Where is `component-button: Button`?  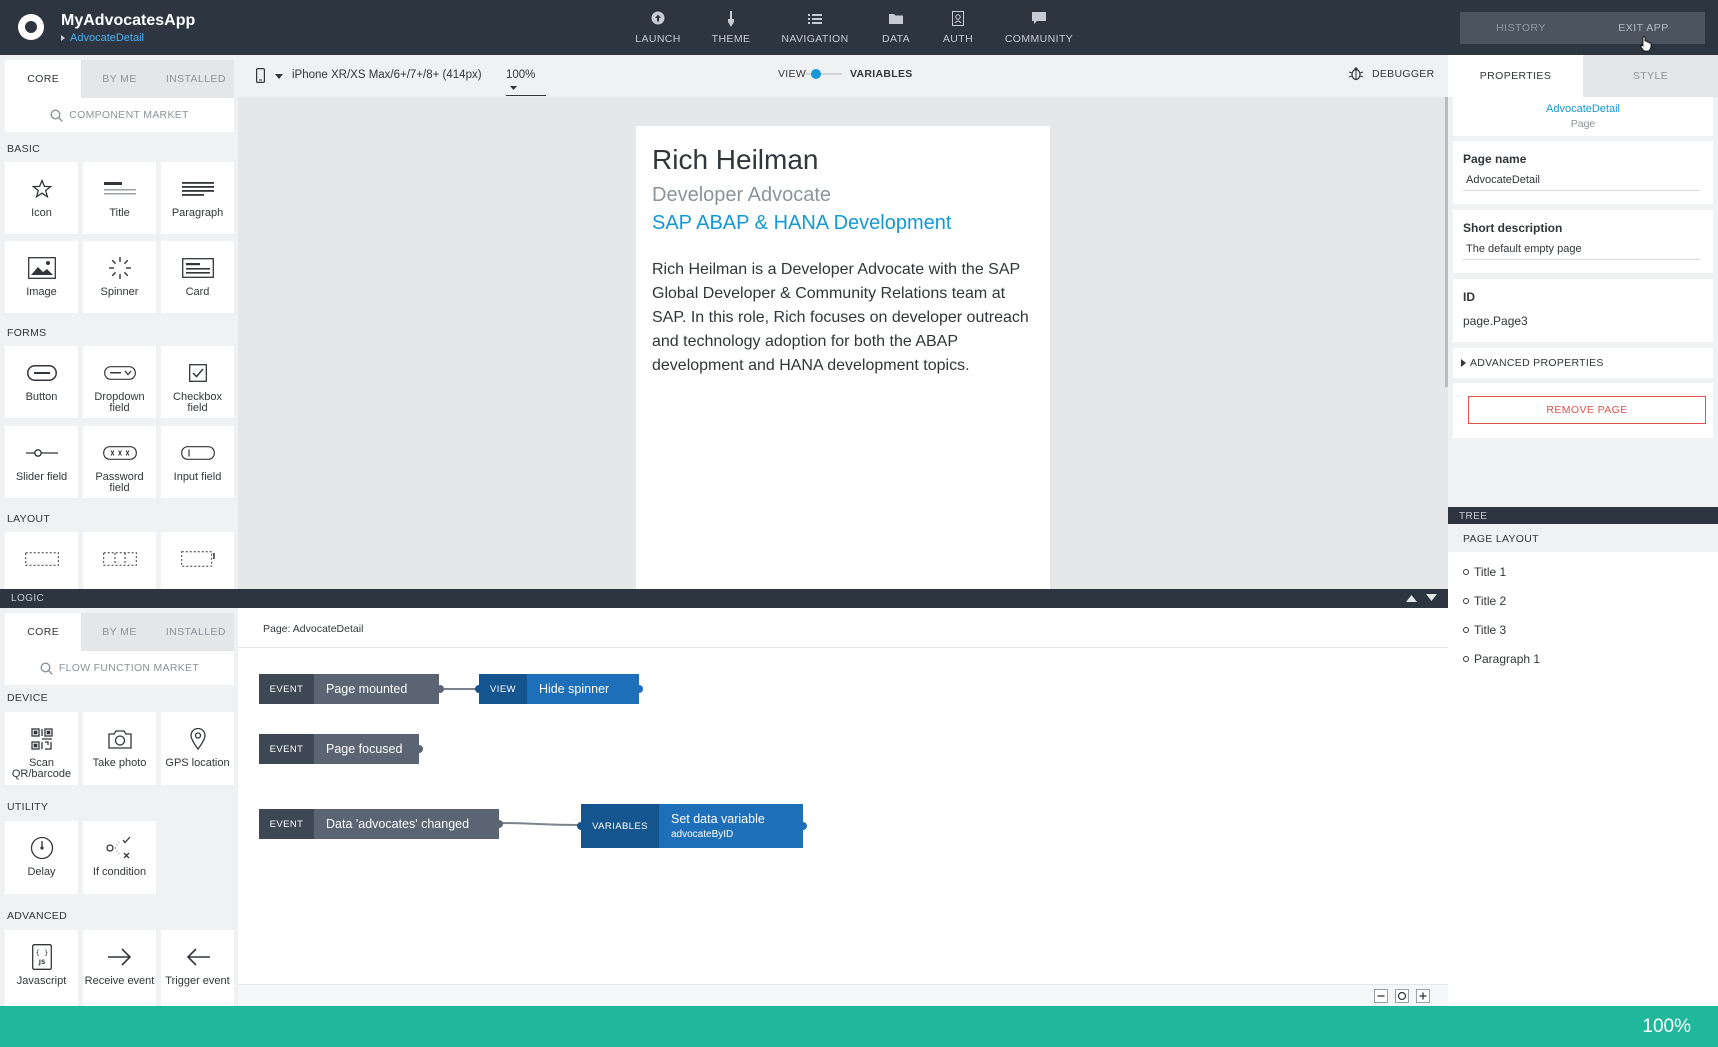 component-button: Button is located at coordinates (41, 382).